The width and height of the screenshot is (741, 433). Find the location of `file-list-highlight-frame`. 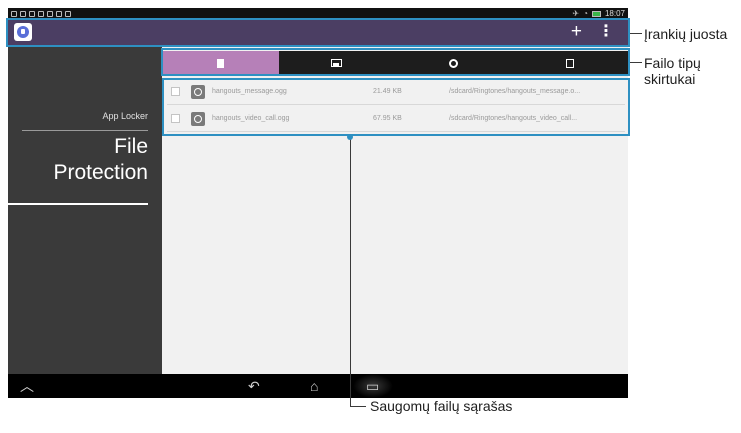

file-list-highlight-frame is located at coordinates (396, 107).